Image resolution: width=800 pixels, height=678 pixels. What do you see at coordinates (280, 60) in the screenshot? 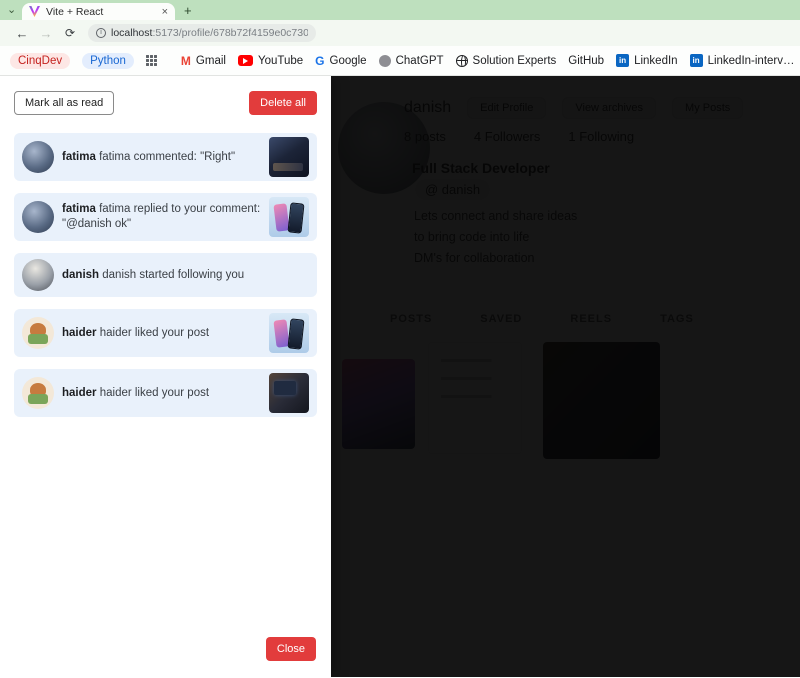
I see `bookmark-label: YouTube` at bounding box center [280, 60].